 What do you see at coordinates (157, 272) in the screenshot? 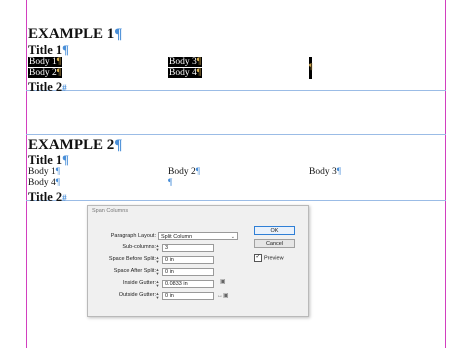
I see `space-after-stepper-icon: ▲ ▼` at bounding box center [157, 272].